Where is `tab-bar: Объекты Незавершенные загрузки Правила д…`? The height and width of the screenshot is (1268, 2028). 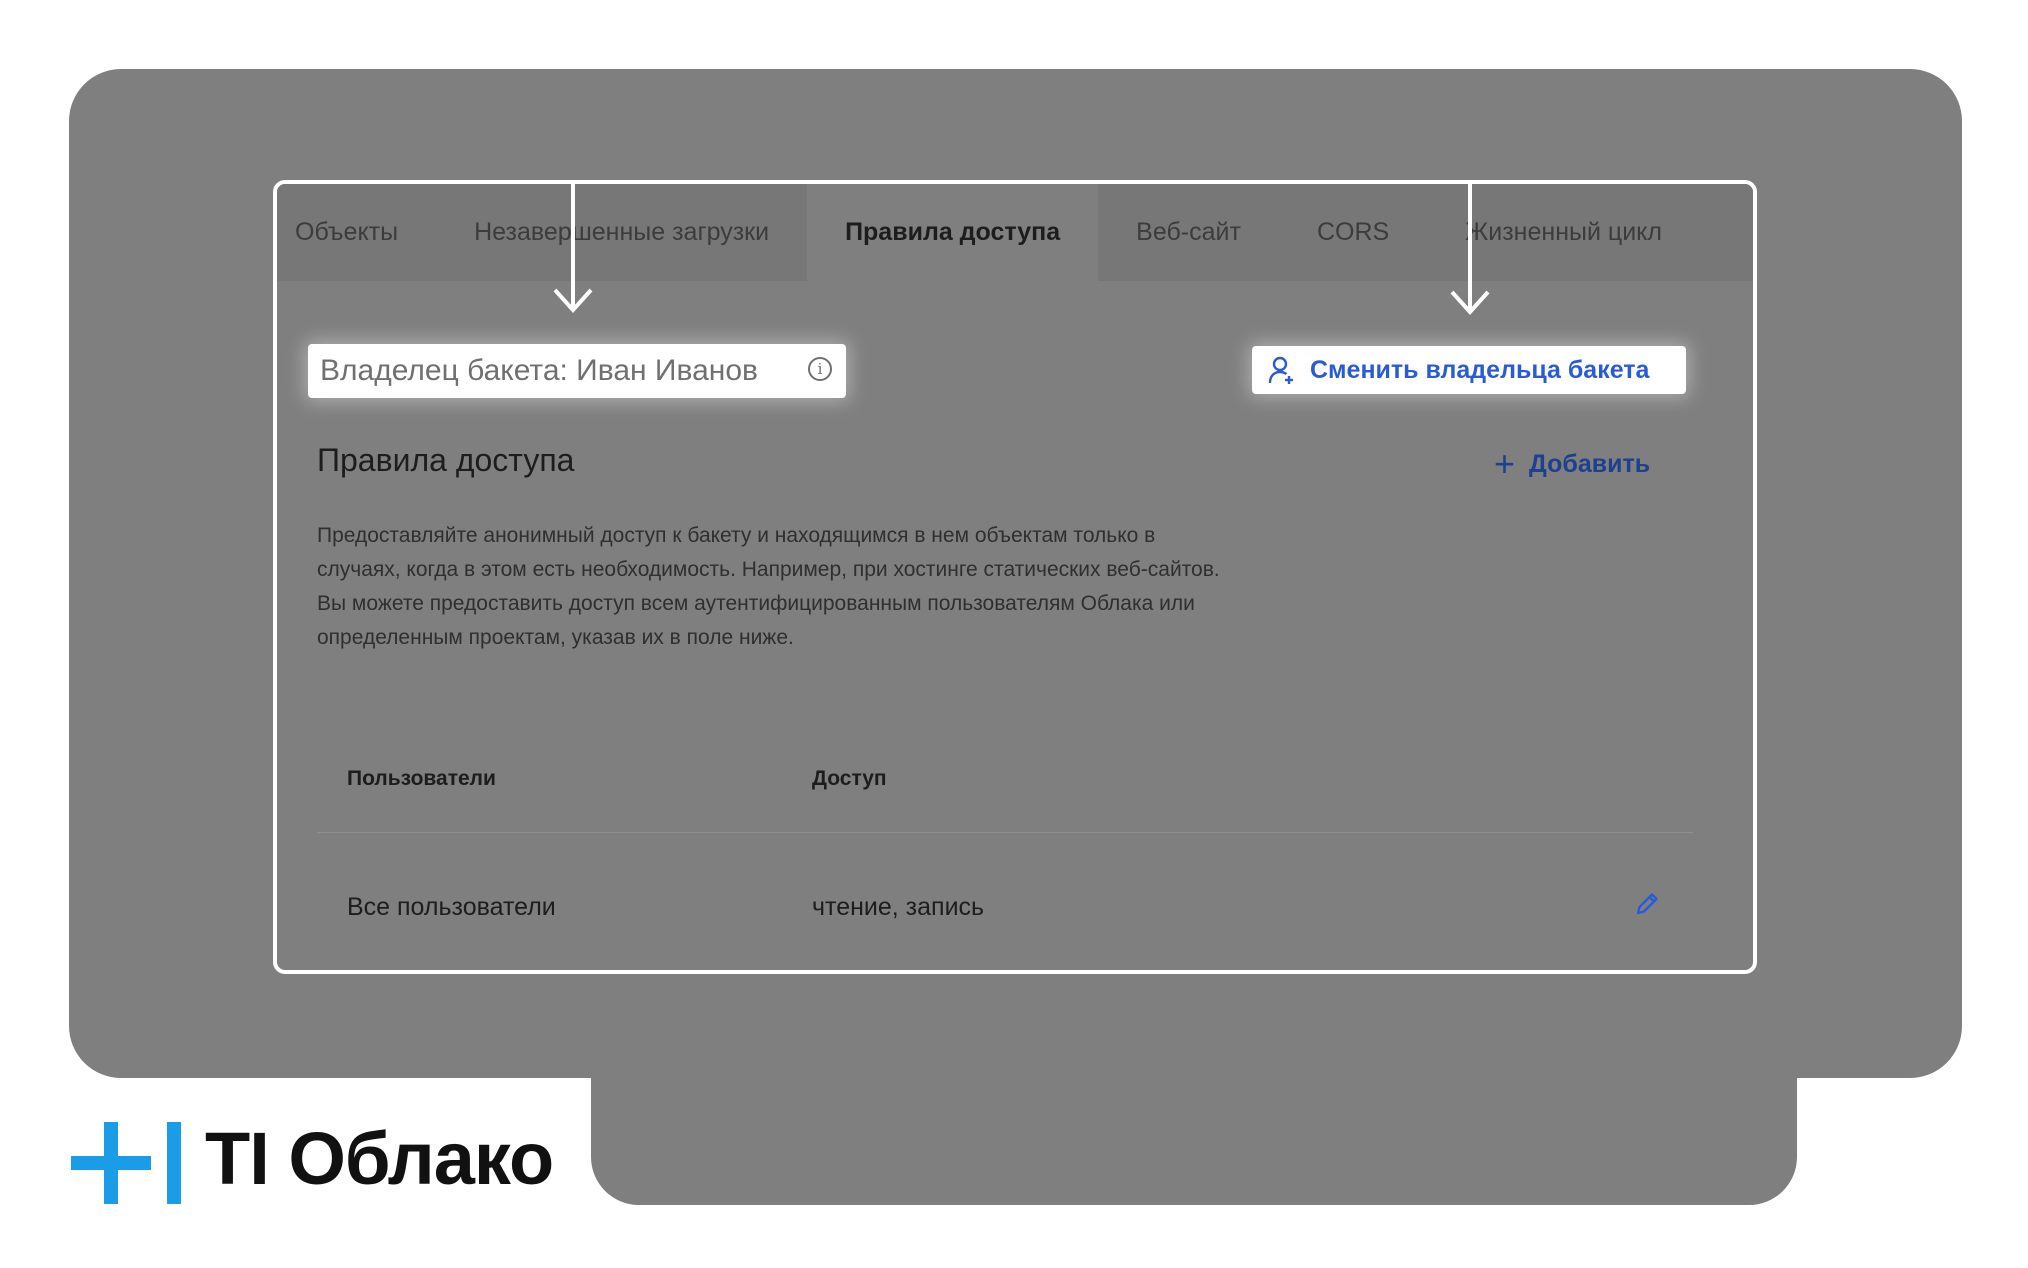
tab-bar: Объекты Незавершенные загрузки Правила д… is located at coordinates (1015, 232).